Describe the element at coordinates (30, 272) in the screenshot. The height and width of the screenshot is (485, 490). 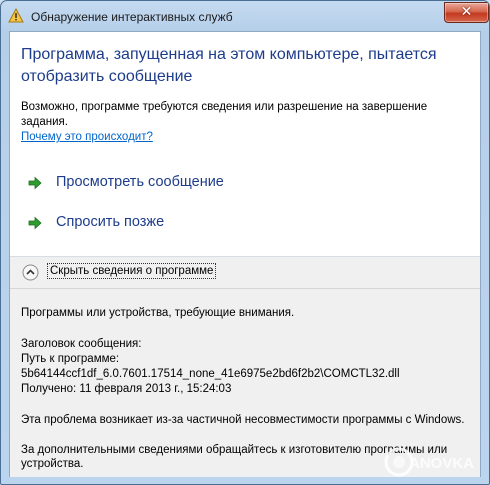
I see `chevron-up-icon` at that location.